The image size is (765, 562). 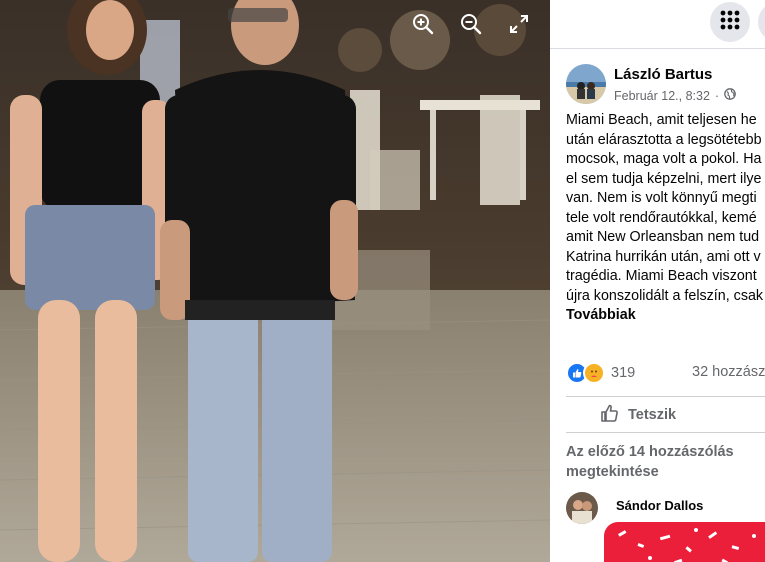 What do you see at coordinates (665, 295) in the screenshot?
I see `post-text-line: újra konszolidált a felszín, csak` at bounding box center [665, 295].